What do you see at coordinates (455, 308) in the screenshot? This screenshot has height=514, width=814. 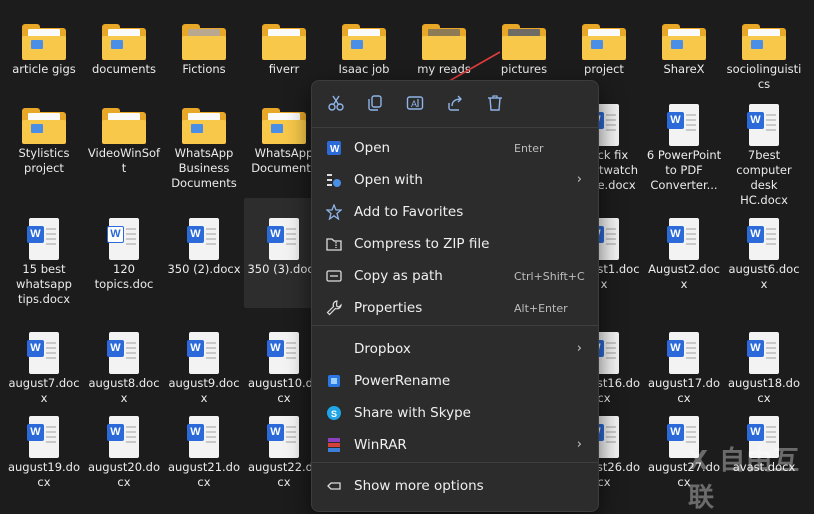 I see `menu-item-properties: Properties Alt+Enter` at bounding box center [455, 308].